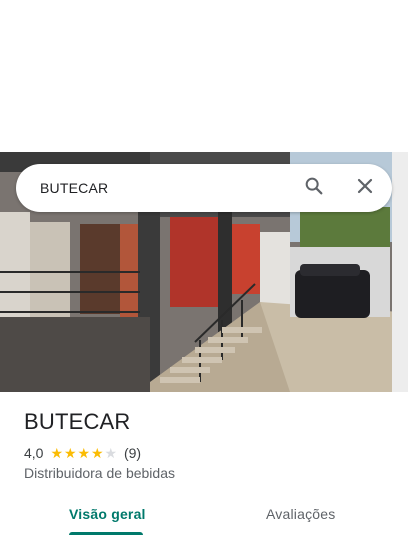 The width and height of the screenshot is (408, 544). Describe the element at coordinates (34, 453) in the screenshot. I see `rating-value: 4,0` at that location.